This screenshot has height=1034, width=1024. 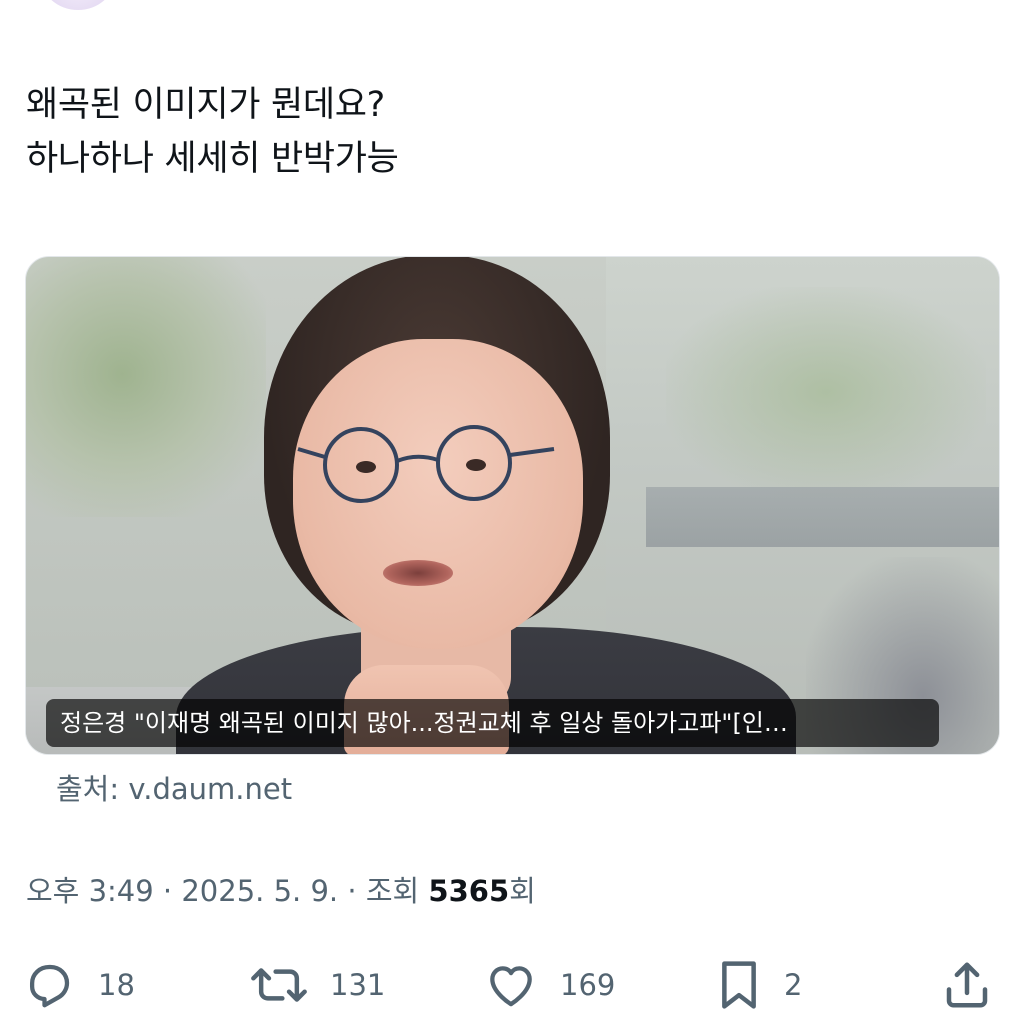 I want to click on like-count: 169, so click(x=588, y=985).